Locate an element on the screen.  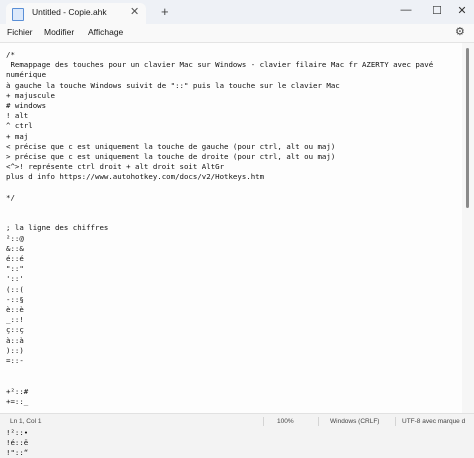
menu-edit: Modifier is located at coordinates (59, 32).